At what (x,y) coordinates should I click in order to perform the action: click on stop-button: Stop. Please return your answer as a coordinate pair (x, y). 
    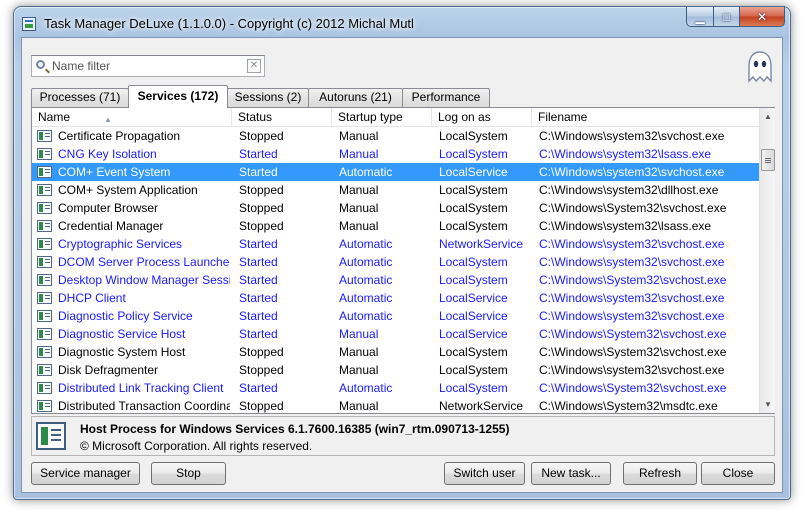
    Looking at the image, I should click on (188, 473).